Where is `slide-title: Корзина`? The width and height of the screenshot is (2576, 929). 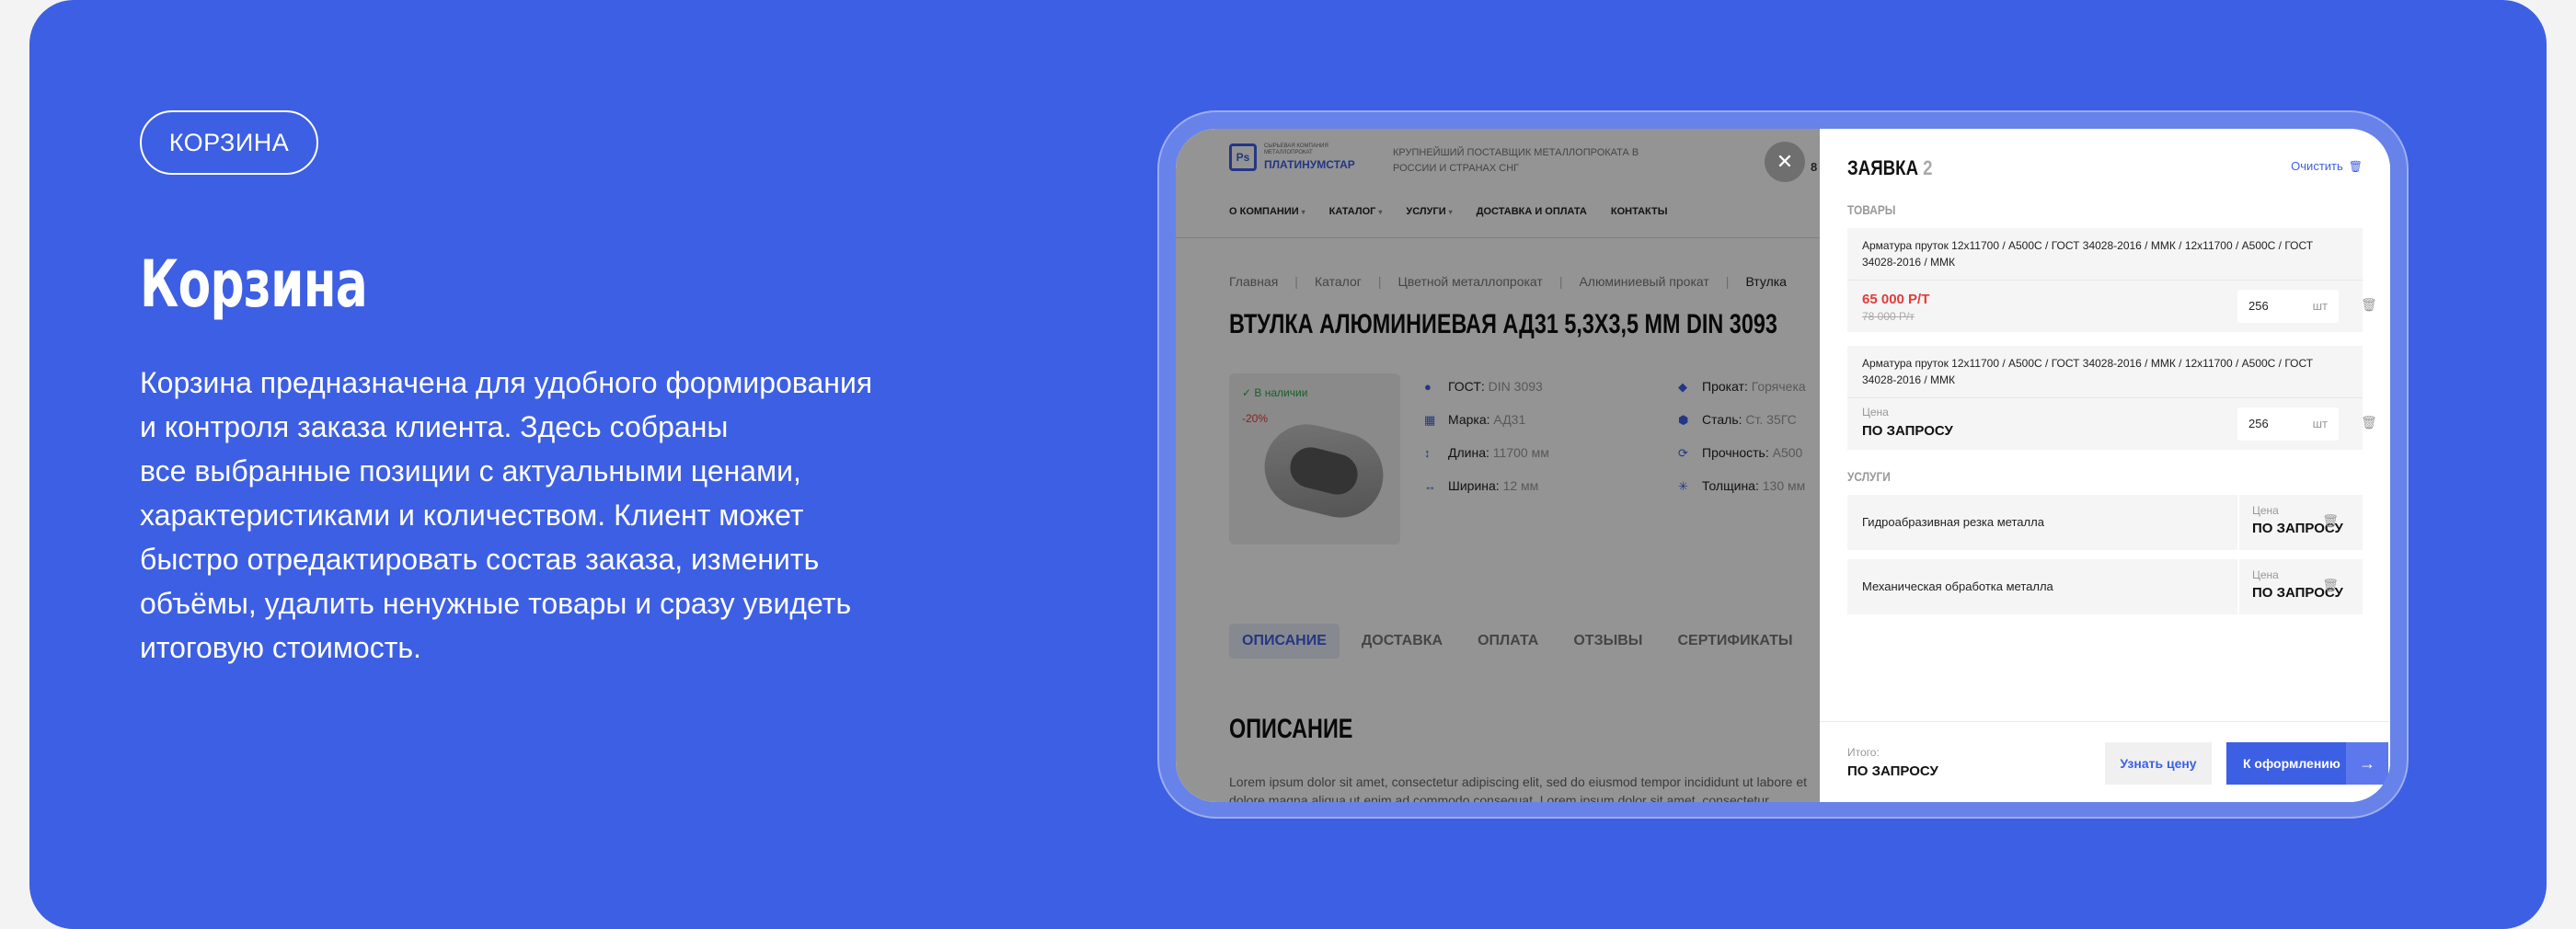 slide-title: Корзина is located at coordinates (254, 284).